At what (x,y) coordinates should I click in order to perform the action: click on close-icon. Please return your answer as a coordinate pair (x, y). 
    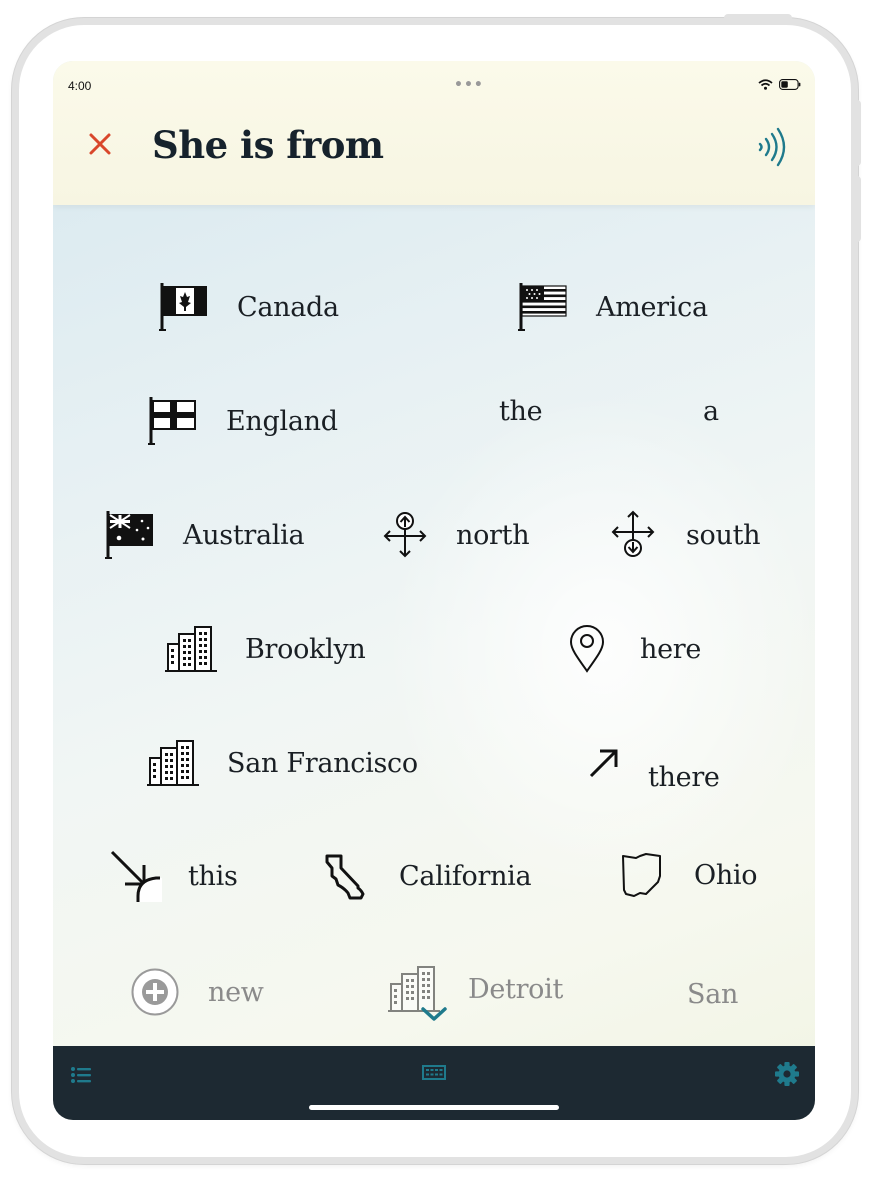
    Looking at the image, I should click on (100, 144).